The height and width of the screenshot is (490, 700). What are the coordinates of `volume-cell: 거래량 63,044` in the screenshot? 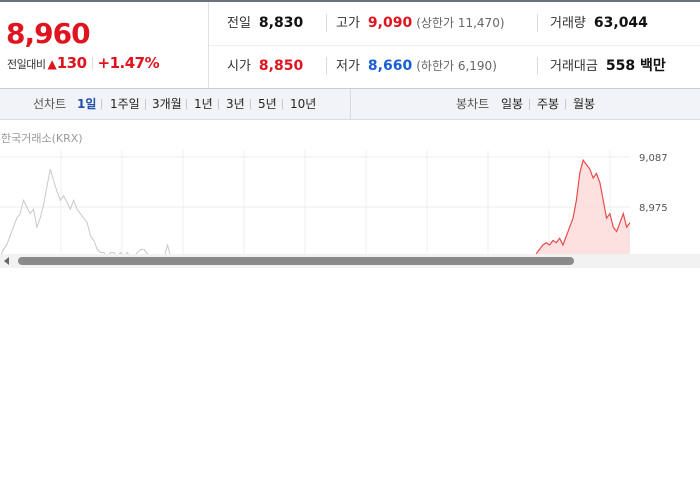 It's located at (599, 23).